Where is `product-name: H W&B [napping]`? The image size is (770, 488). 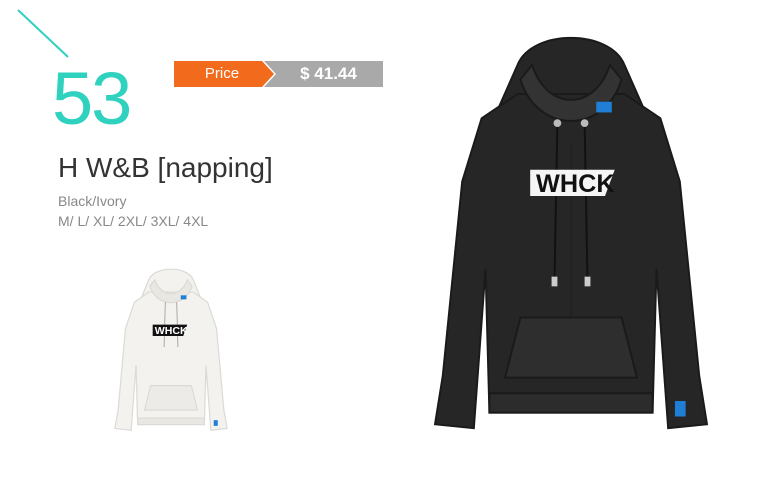 product-name: H W&B [napping] is located at coordinates (165, 167).